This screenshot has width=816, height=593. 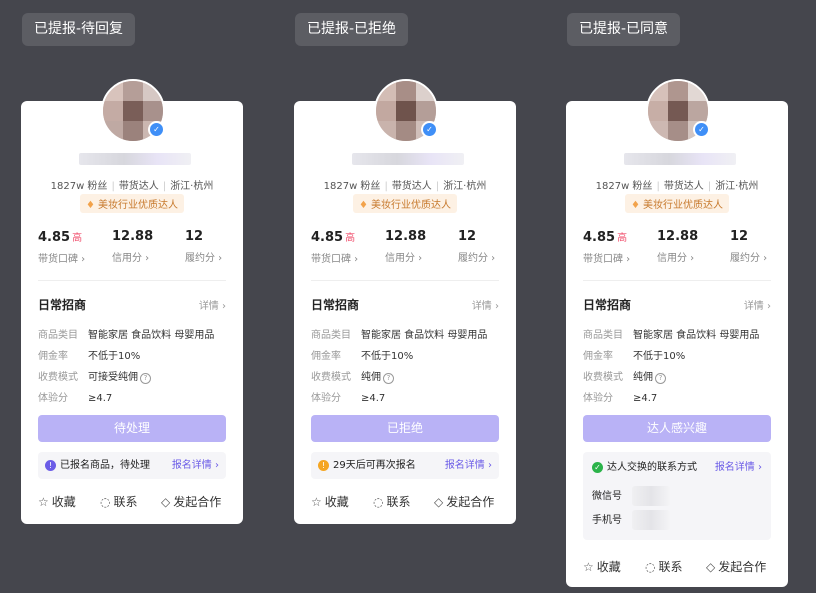 What do you see at coordinates (79, 29) in the screenshot?
I see `status-tag-pending: 已提报-待回复` at bounding box center [79, 29].